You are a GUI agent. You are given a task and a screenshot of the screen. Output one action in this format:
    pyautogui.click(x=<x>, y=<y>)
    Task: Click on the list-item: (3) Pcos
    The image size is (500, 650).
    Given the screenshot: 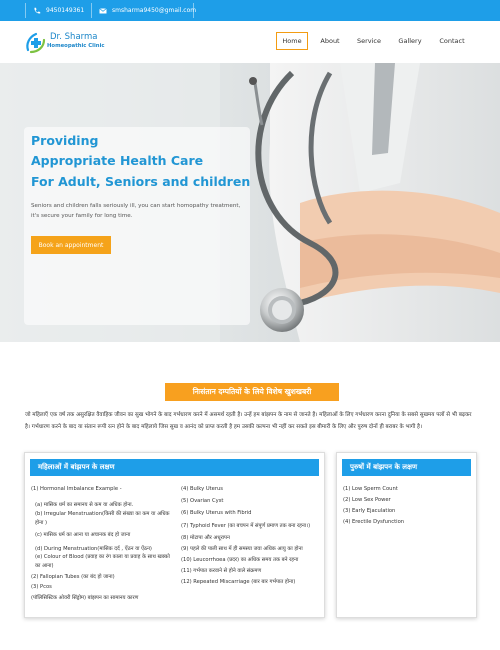 What is the action you would take?
    pyautogui.click(x=41, y=587)
    